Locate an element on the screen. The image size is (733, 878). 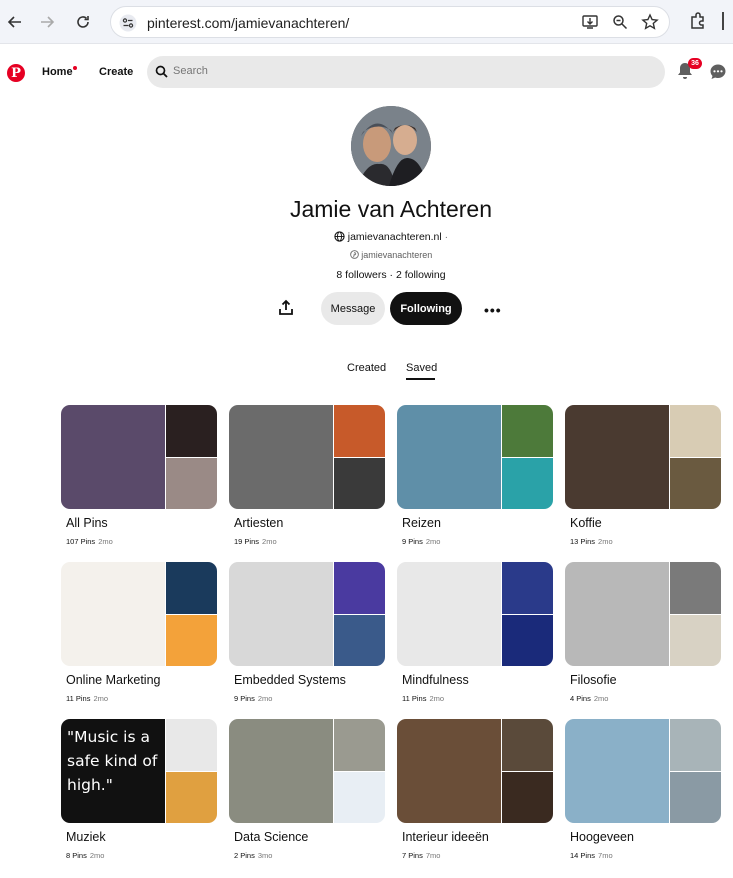
board-card: Artiesten 19 Pins 2mo is located at coordinates (307, 480).